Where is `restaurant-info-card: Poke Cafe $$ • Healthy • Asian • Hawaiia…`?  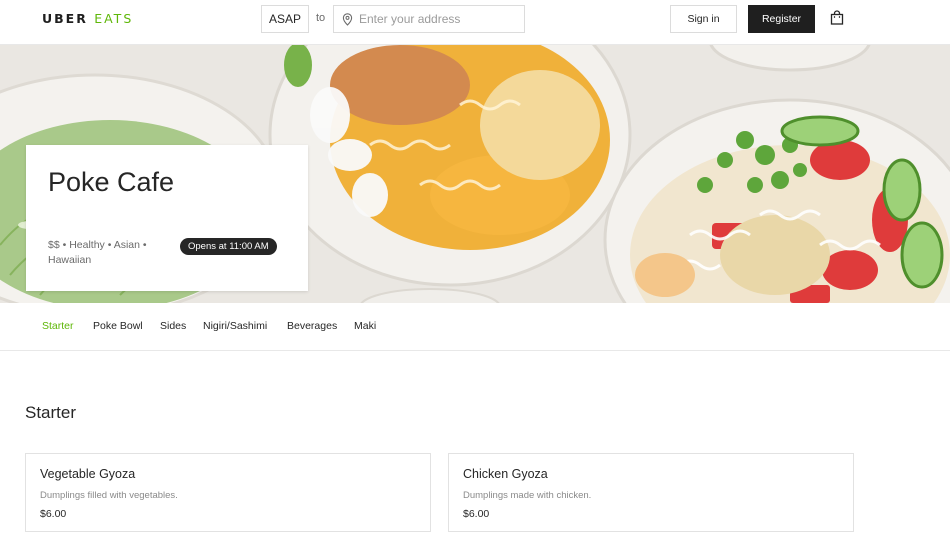 restaurant-info-card: Poke Cafe $$ • Healthy • Asian • Hawaiia… is located at coordinates (167, 218).